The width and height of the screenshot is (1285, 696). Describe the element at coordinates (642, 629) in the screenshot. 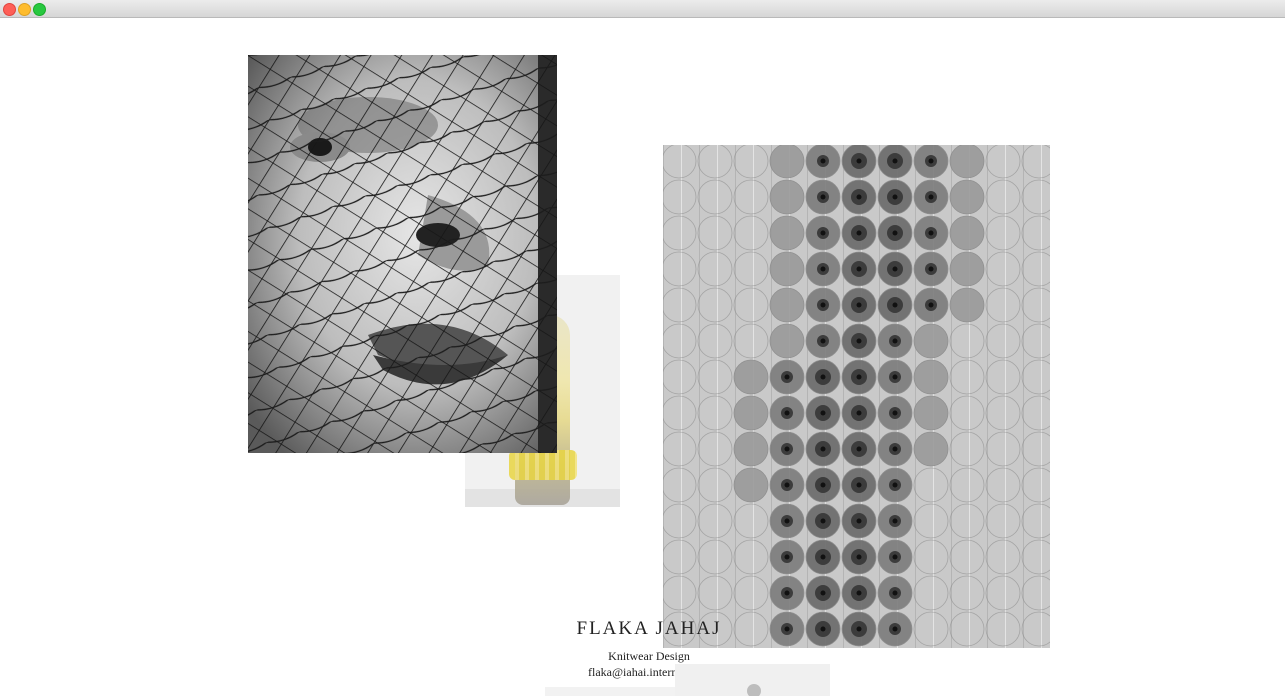

I see `site-title: FLAKA JAHAJ` at that location.